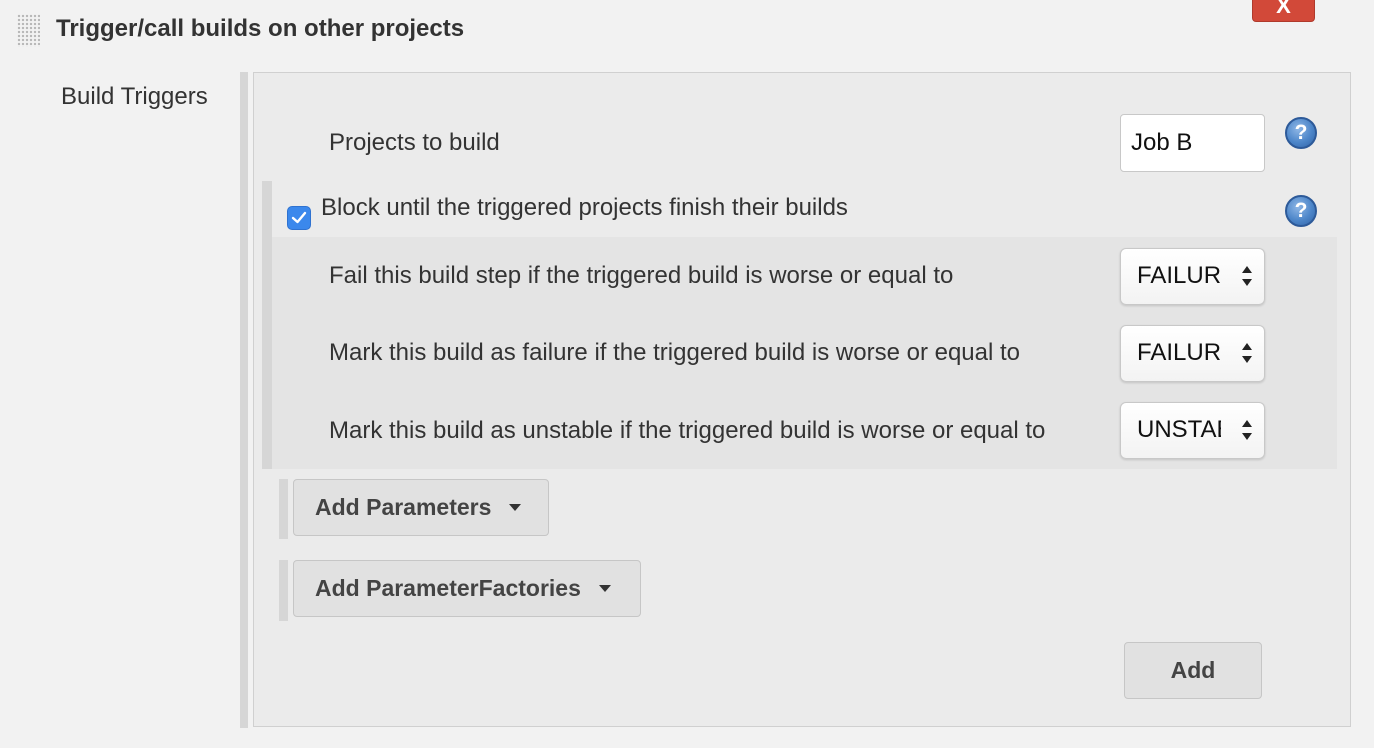 Image resolution: width=1374 pixels, height=748 pixels. I want to click on projects-to-build-input, so click(1192, 143).